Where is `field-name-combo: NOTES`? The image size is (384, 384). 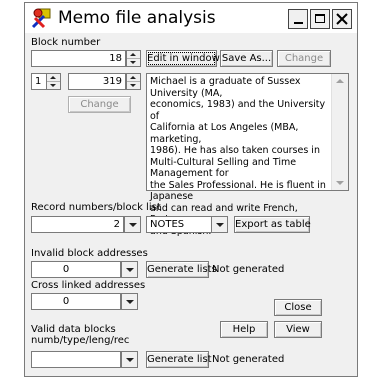
field-name-combo: NOTES is located at coordinates (181, 224).